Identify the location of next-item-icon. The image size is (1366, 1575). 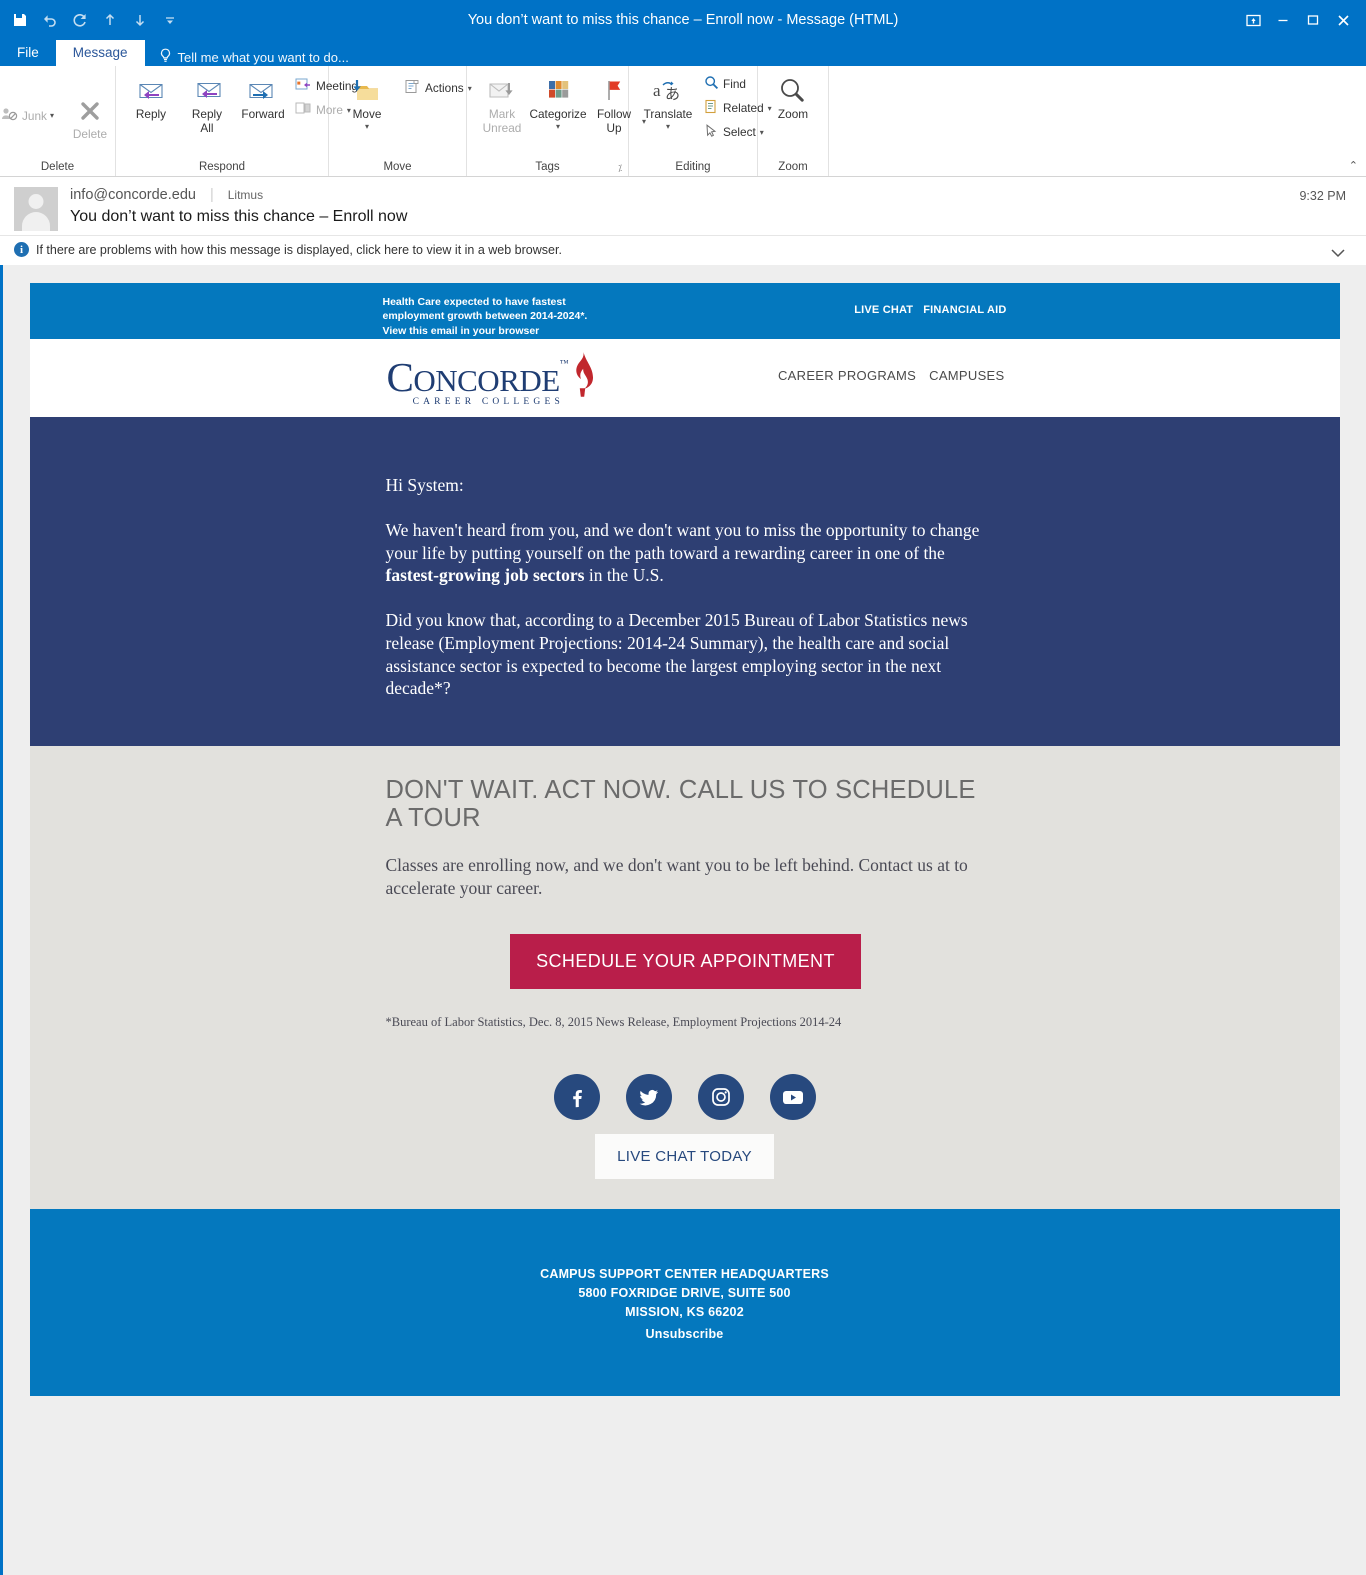
(140, 20).